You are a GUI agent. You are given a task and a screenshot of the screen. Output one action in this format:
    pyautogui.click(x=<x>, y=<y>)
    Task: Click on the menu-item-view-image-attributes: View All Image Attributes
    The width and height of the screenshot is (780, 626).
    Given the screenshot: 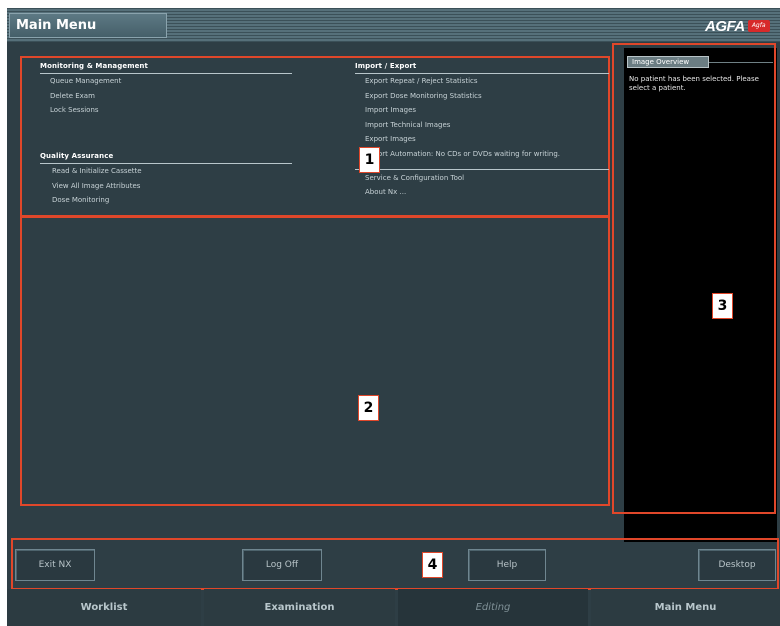 What is the action you would take?
    pyautogui.click(x=172, y=186)
    